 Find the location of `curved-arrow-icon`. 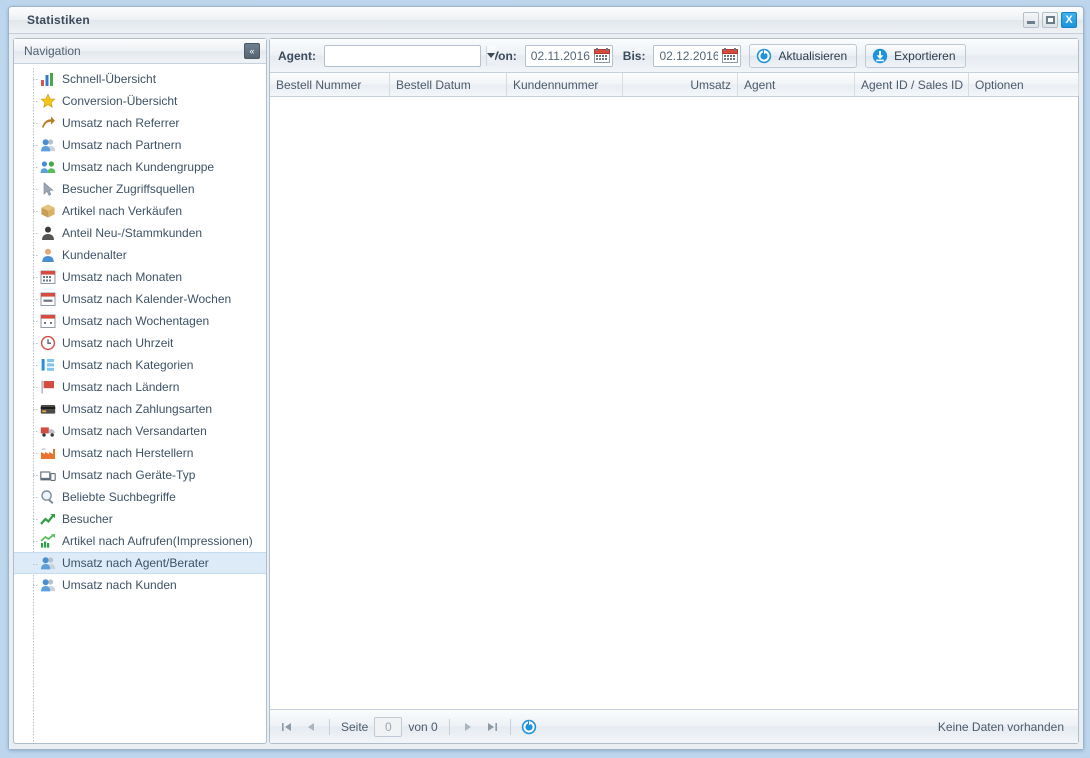

curved-arrow-icon is located at coordinates (48, 122).